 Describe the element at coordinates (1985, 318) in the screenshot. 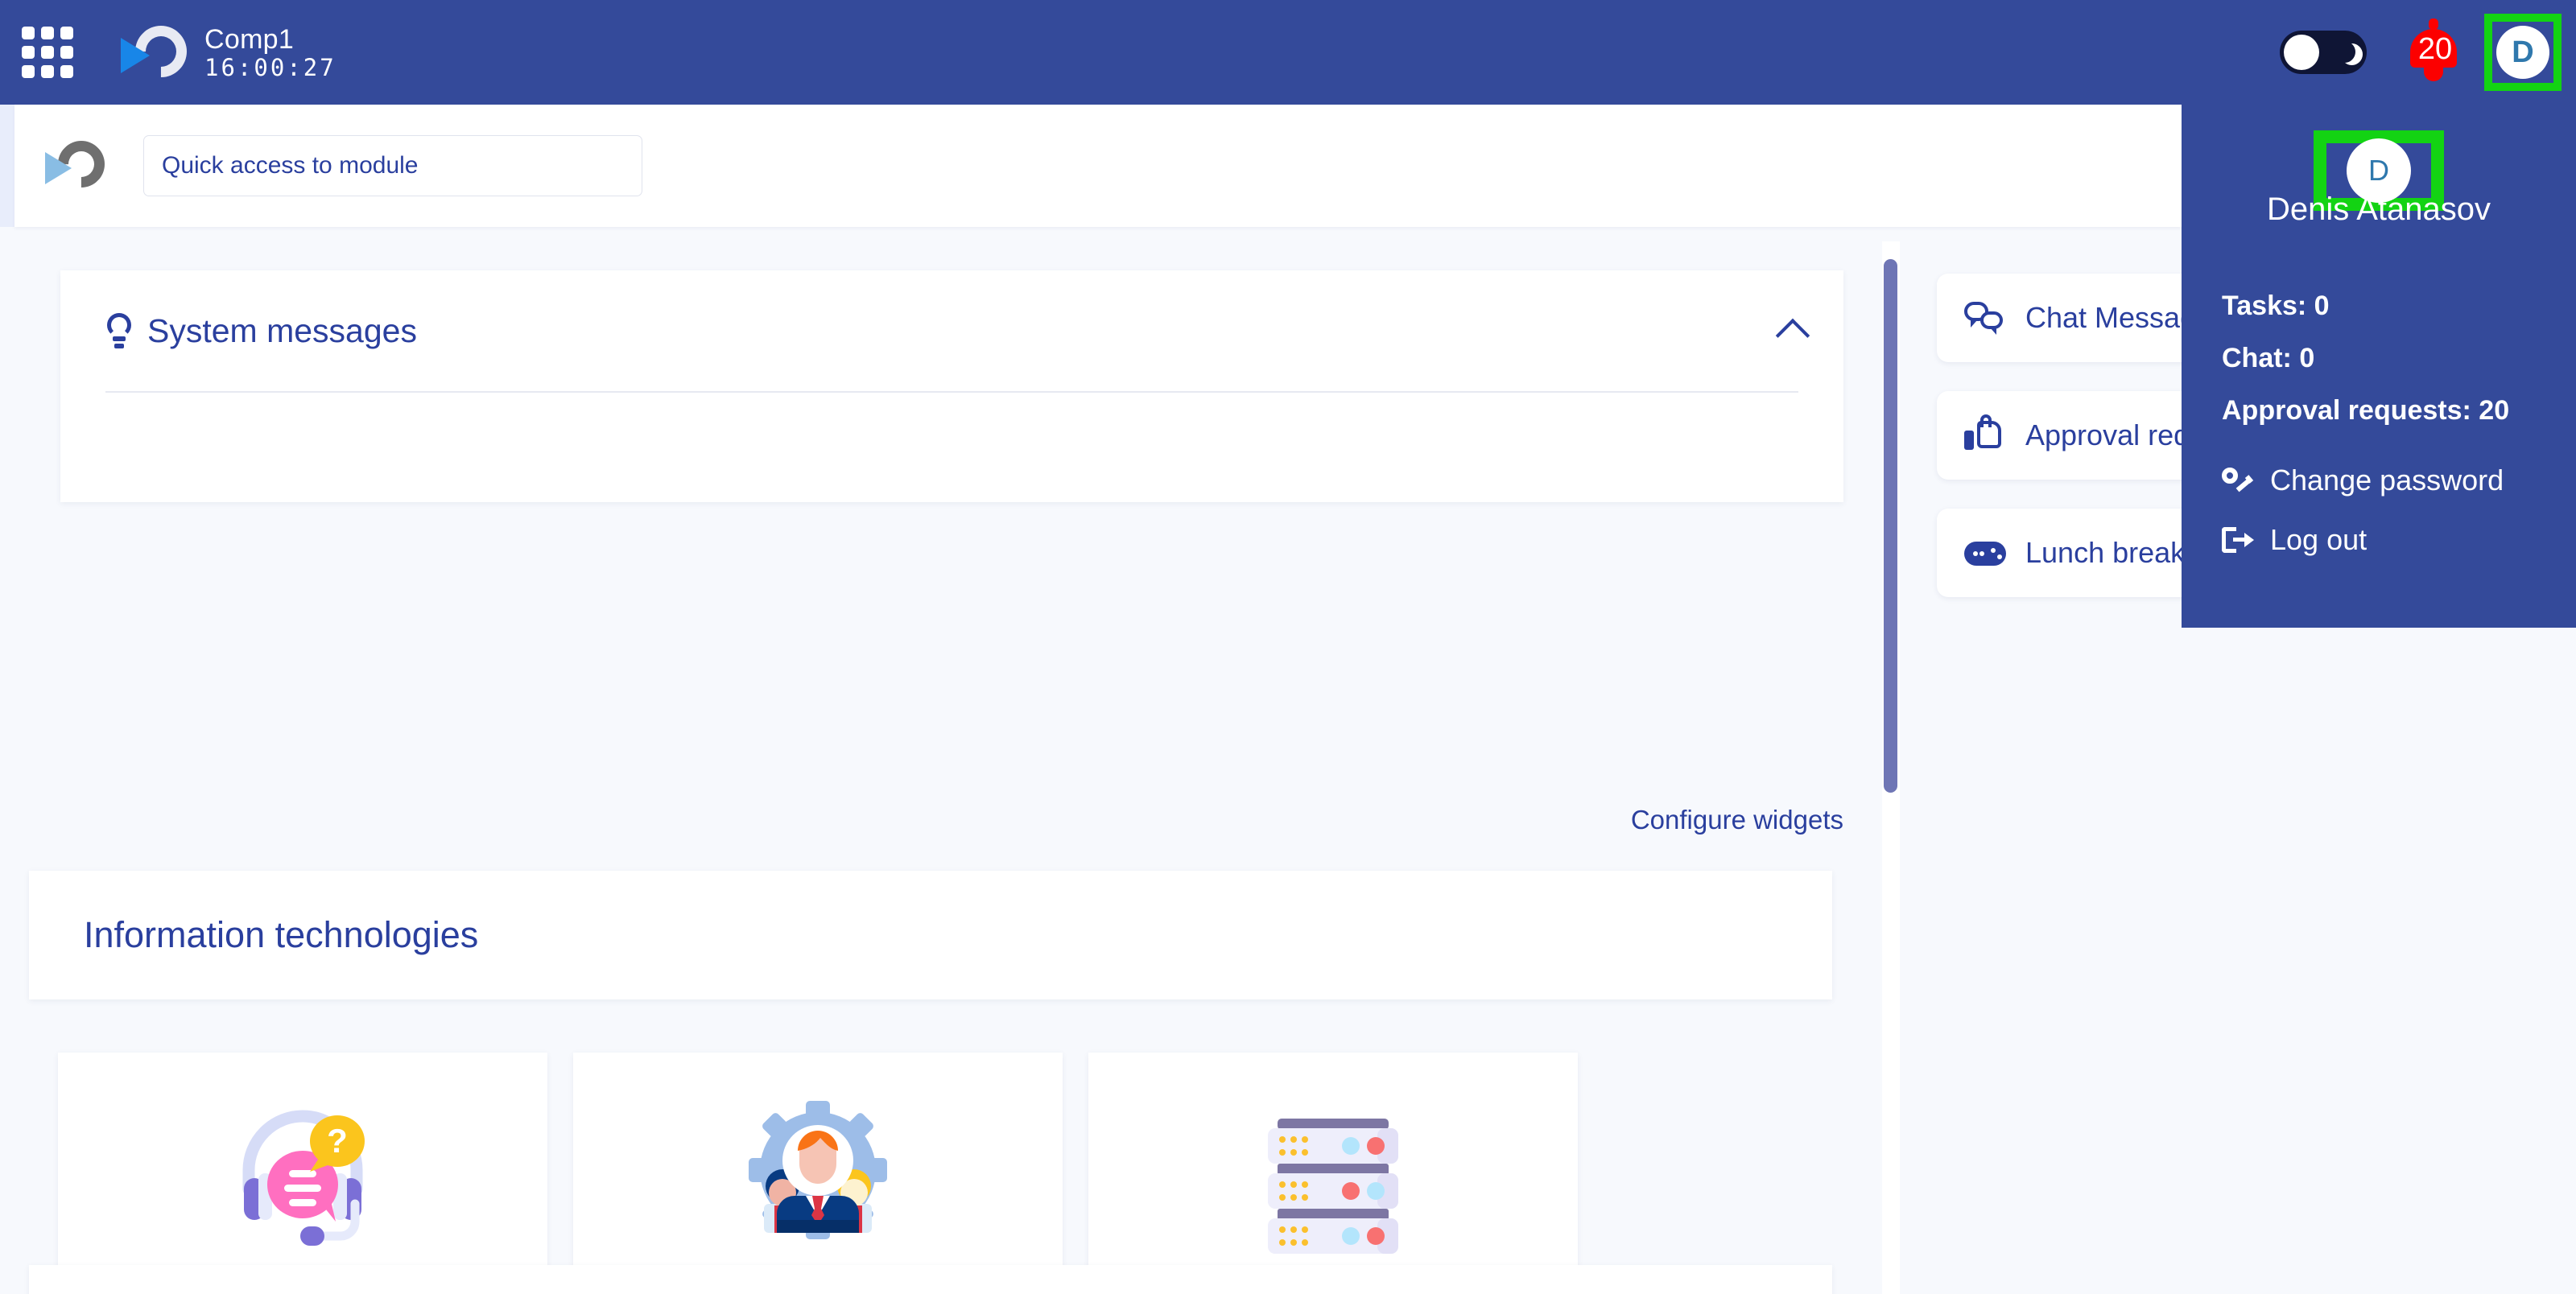

I see `chat-bubbles-icon` at that location.